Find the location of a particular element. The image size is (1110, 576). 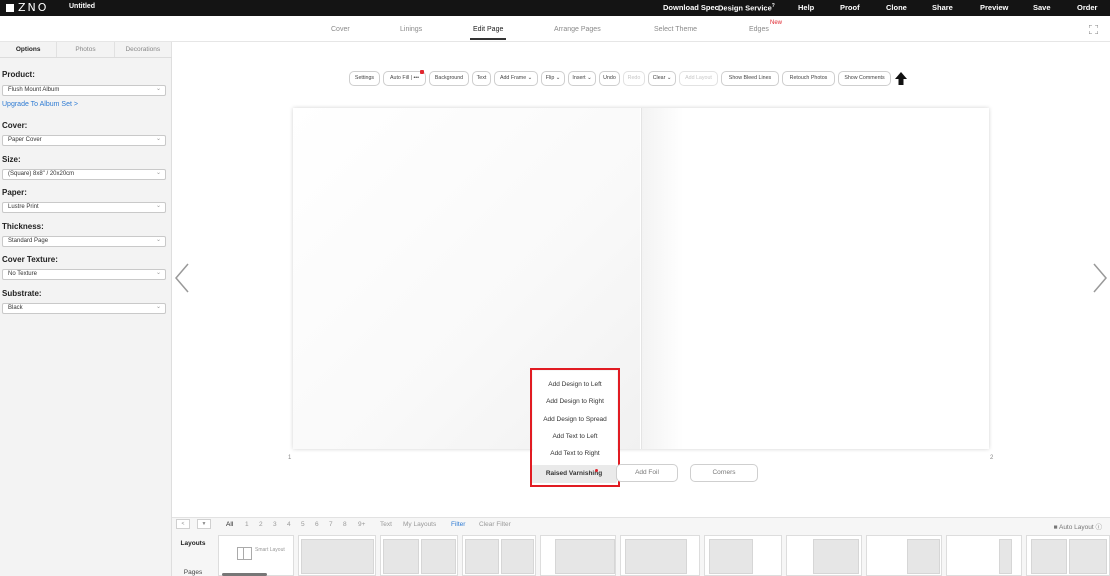

paper-select: Lustre Print ⌄ is located at coordinates (84, 207).